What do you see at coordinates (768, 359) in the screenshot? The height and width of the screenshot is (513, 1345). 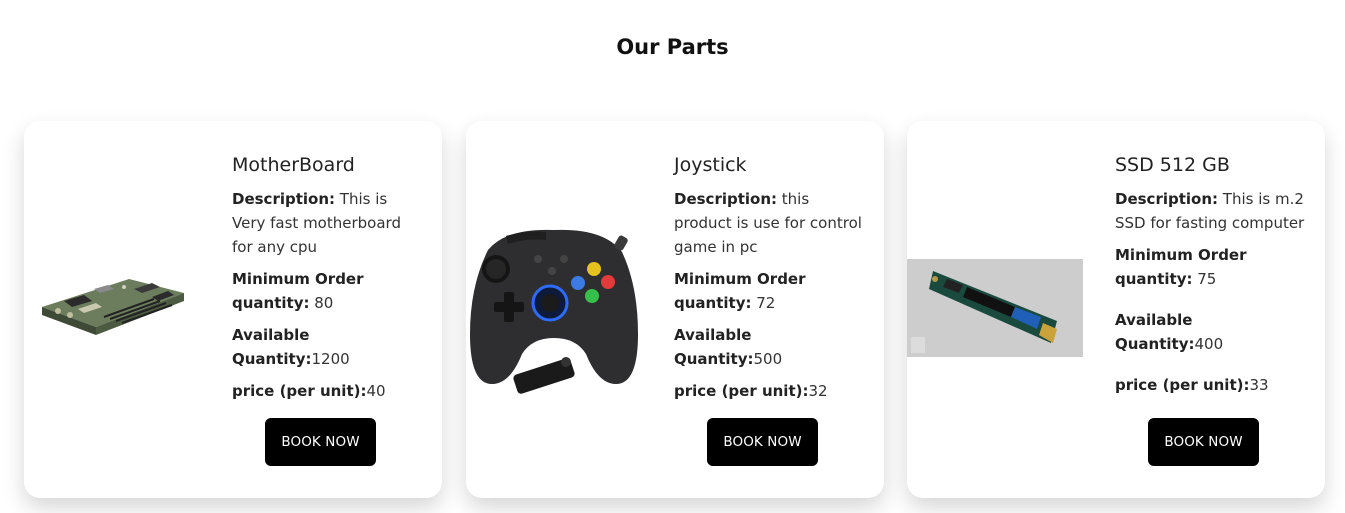 I see `available-value: 500` at bounding box center [768, 359].